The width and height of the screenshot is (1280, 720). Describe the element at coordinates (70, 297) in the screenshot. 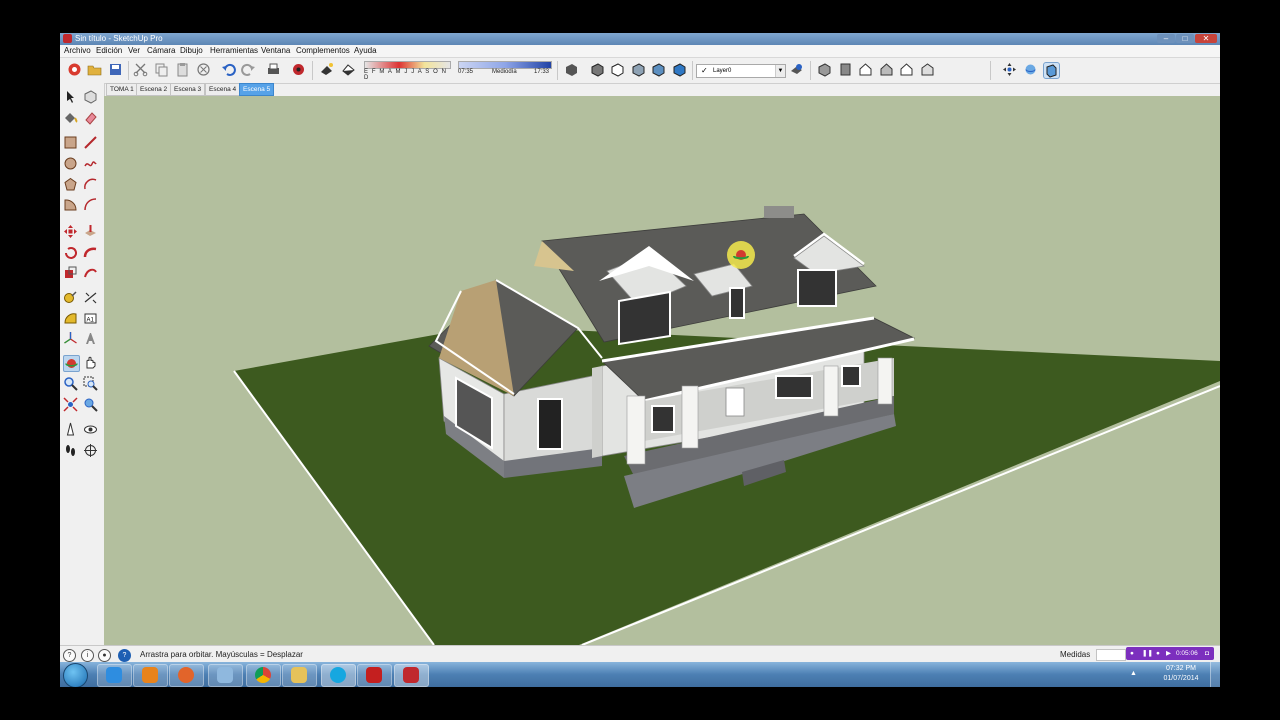

I see `tape-measure-icon` at that location.